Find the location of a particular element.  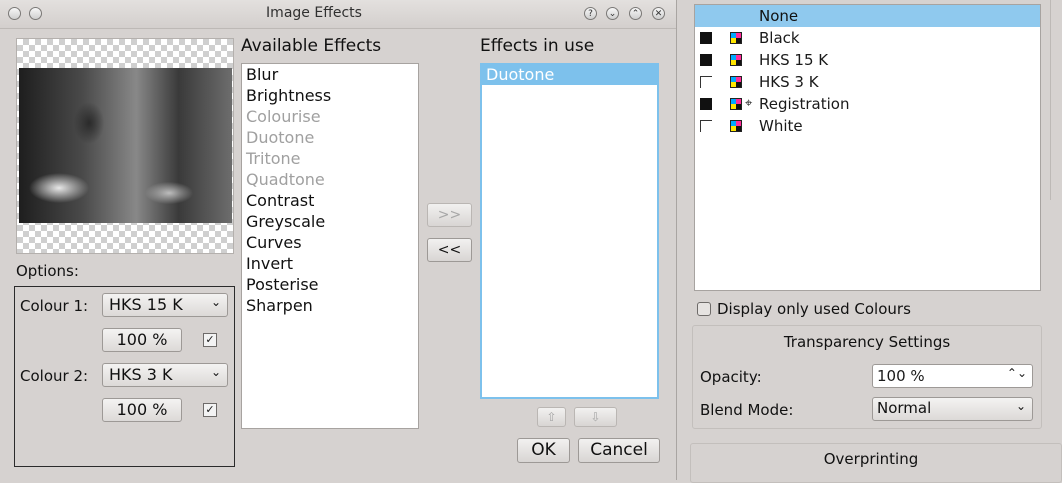

effects-in-use-label: Effects in use is located at coordinates (537, 46).